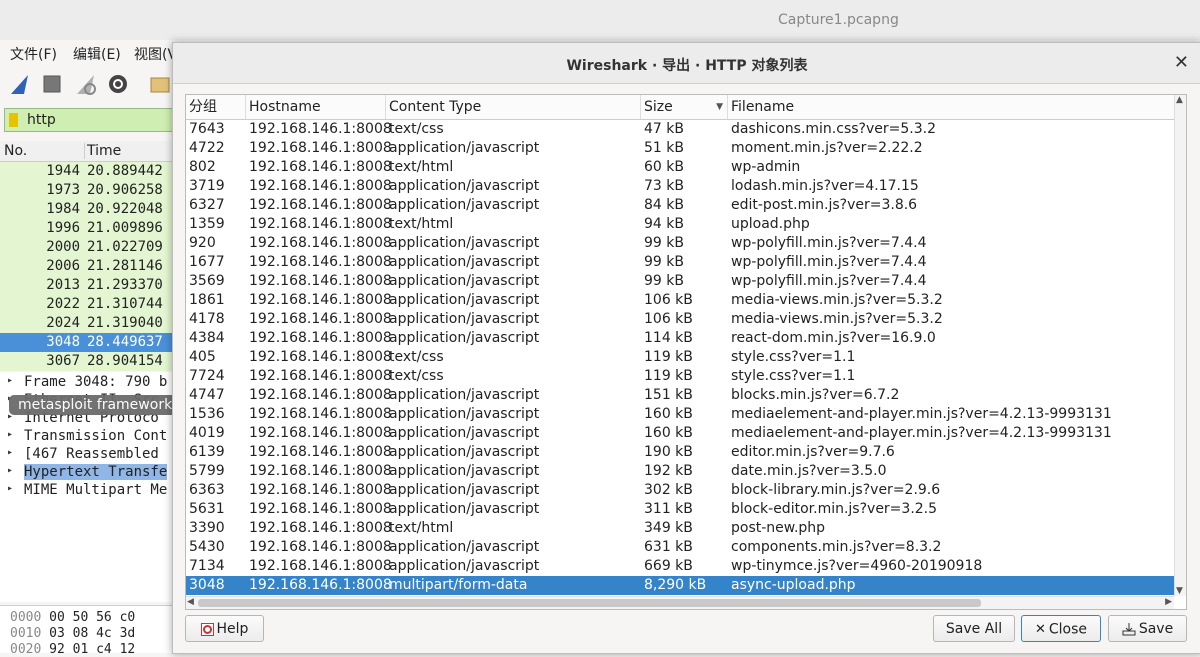 Image resolution: width=1200 pixels, height=657 pixels. I want to click on packet-row: 2006 21.281146, so click(87, 266).